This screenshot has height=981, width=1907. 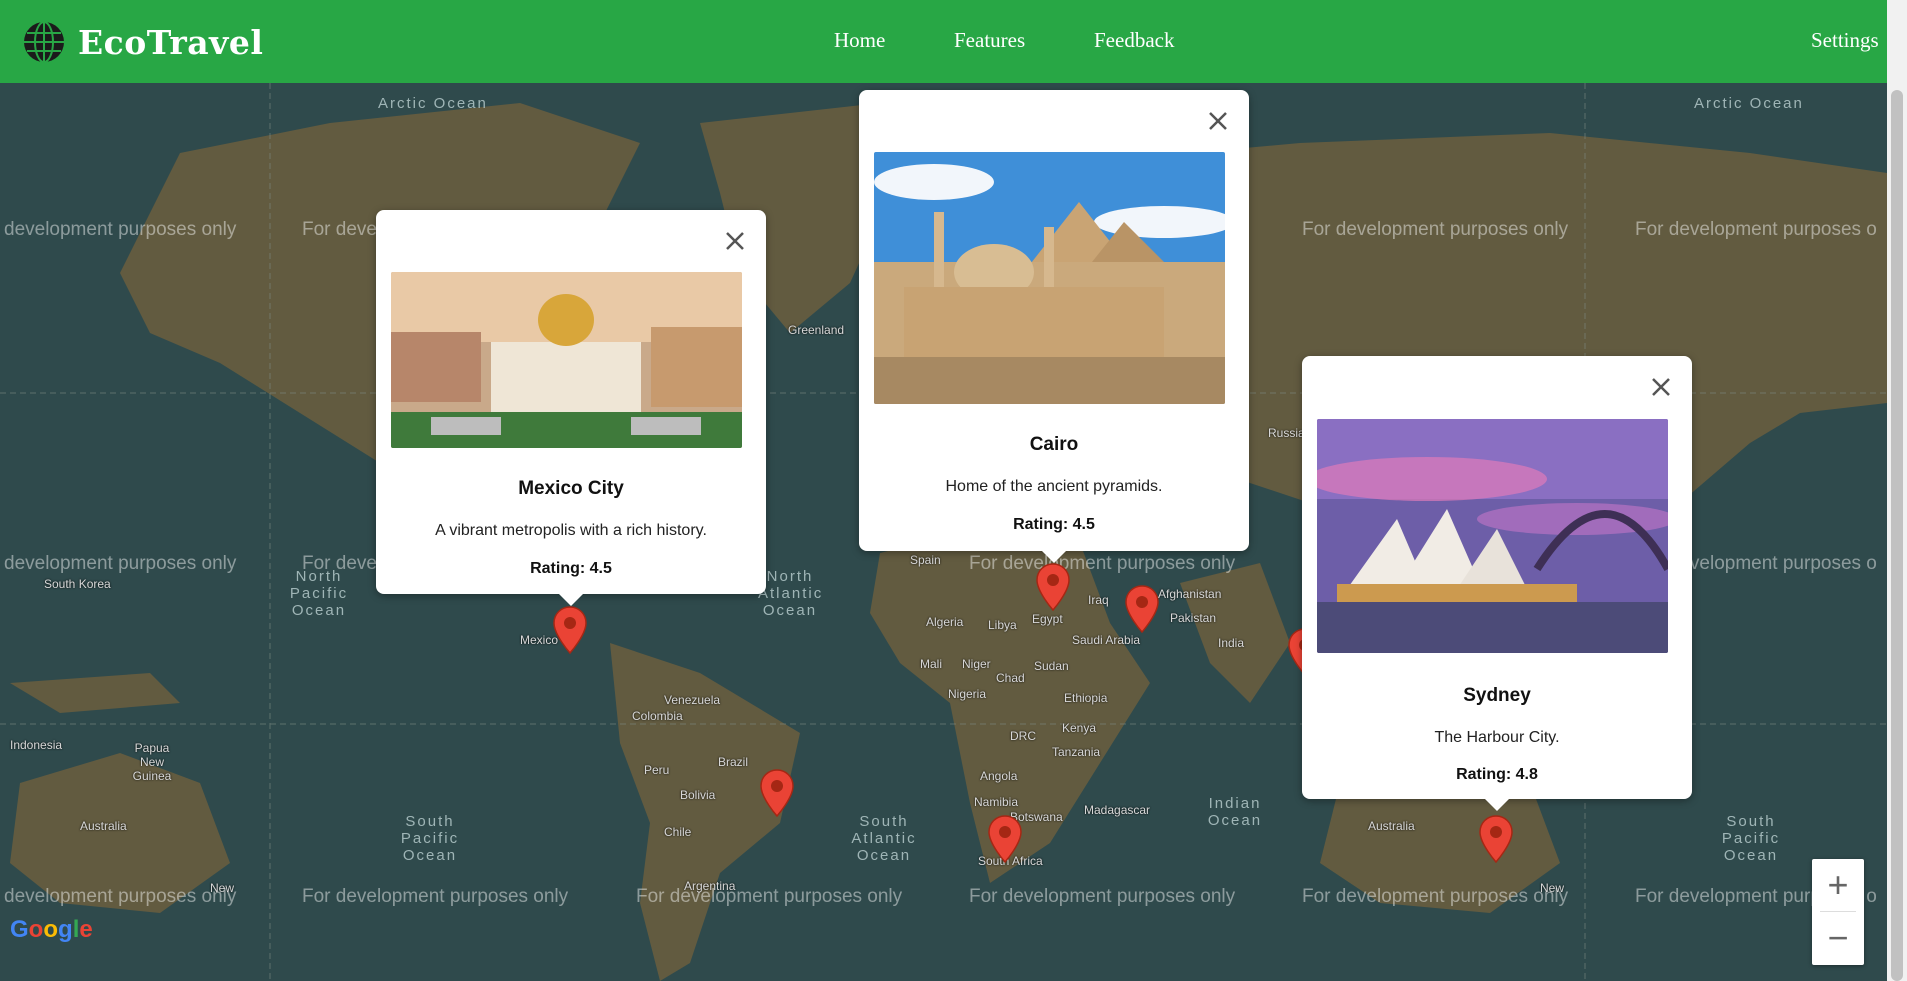 What do you see at coordinates (791, 593) in the screenshot?
I see `ocean-label: North Atlantic Ocean` at bounding box center [791, 593].